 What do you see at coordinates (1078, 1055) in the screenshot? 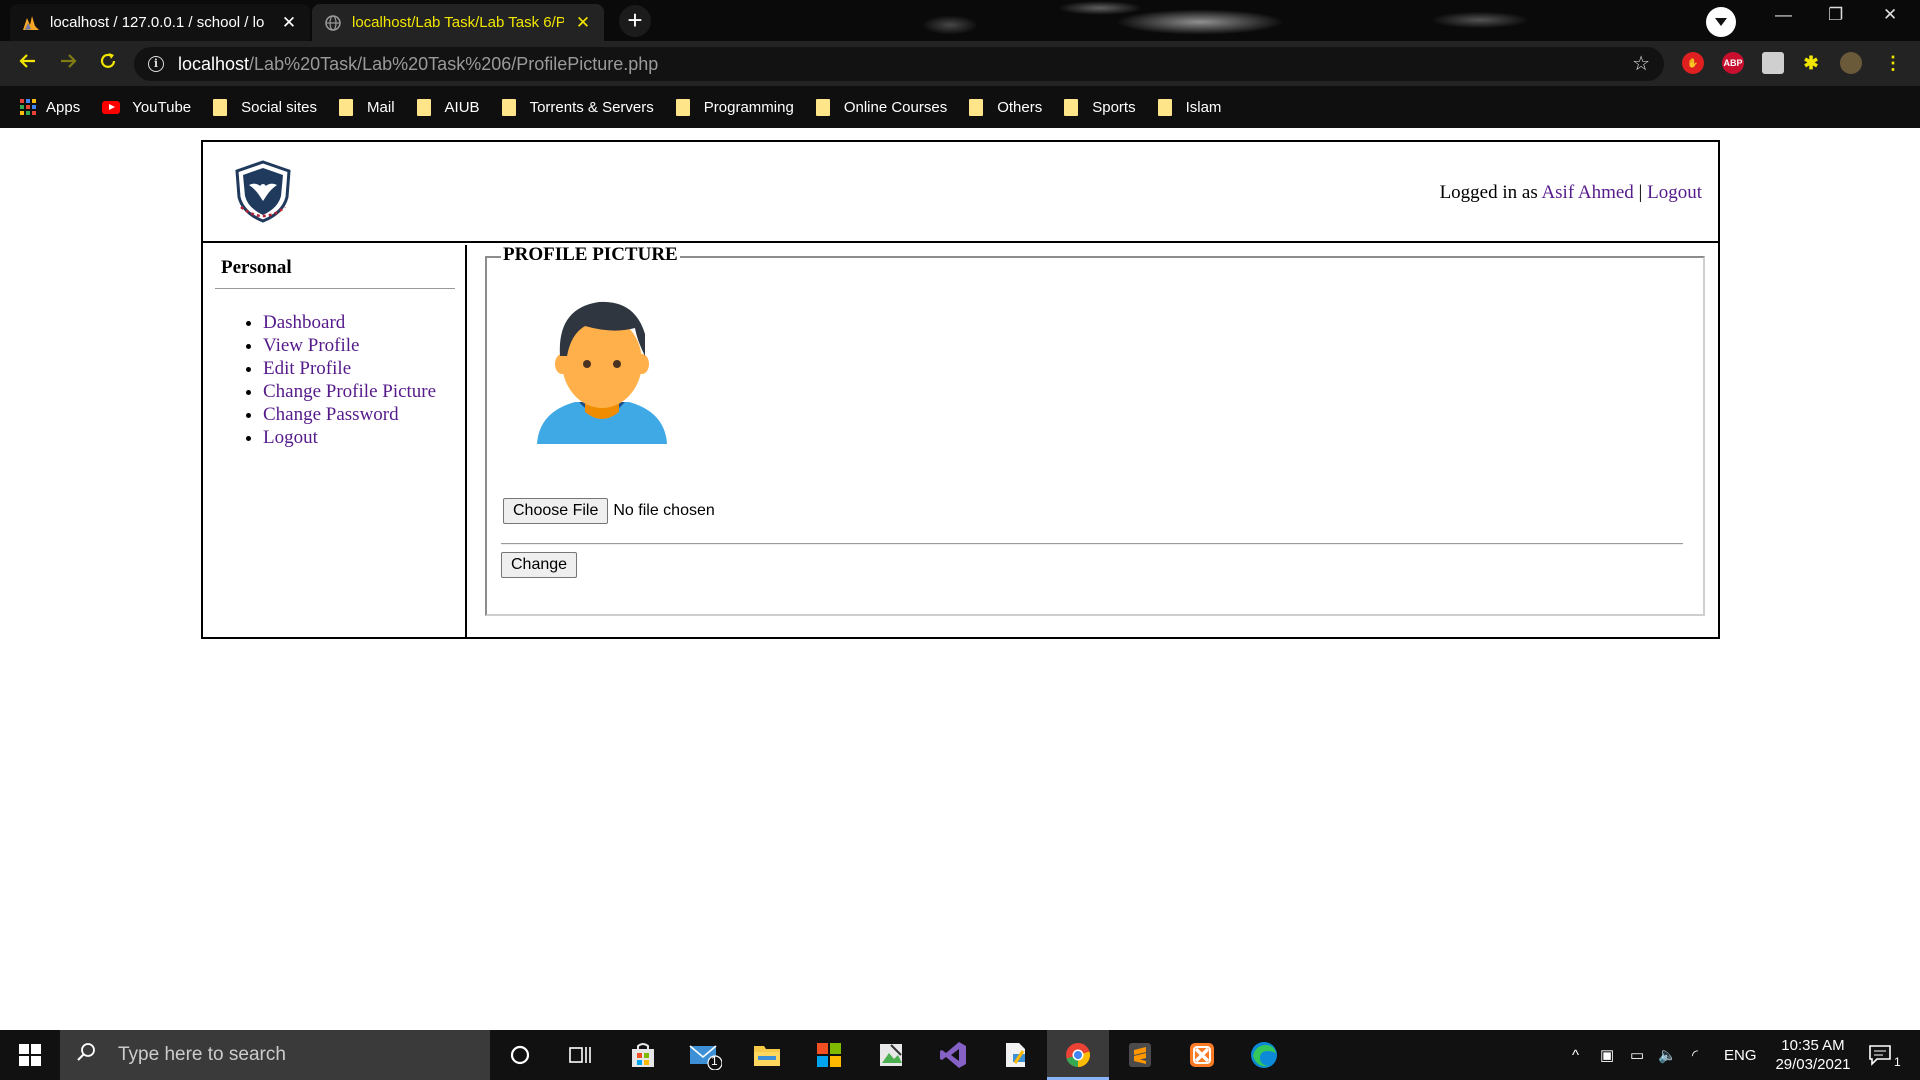
I see `chrome-icon` at bounding box center [1078, 1055].